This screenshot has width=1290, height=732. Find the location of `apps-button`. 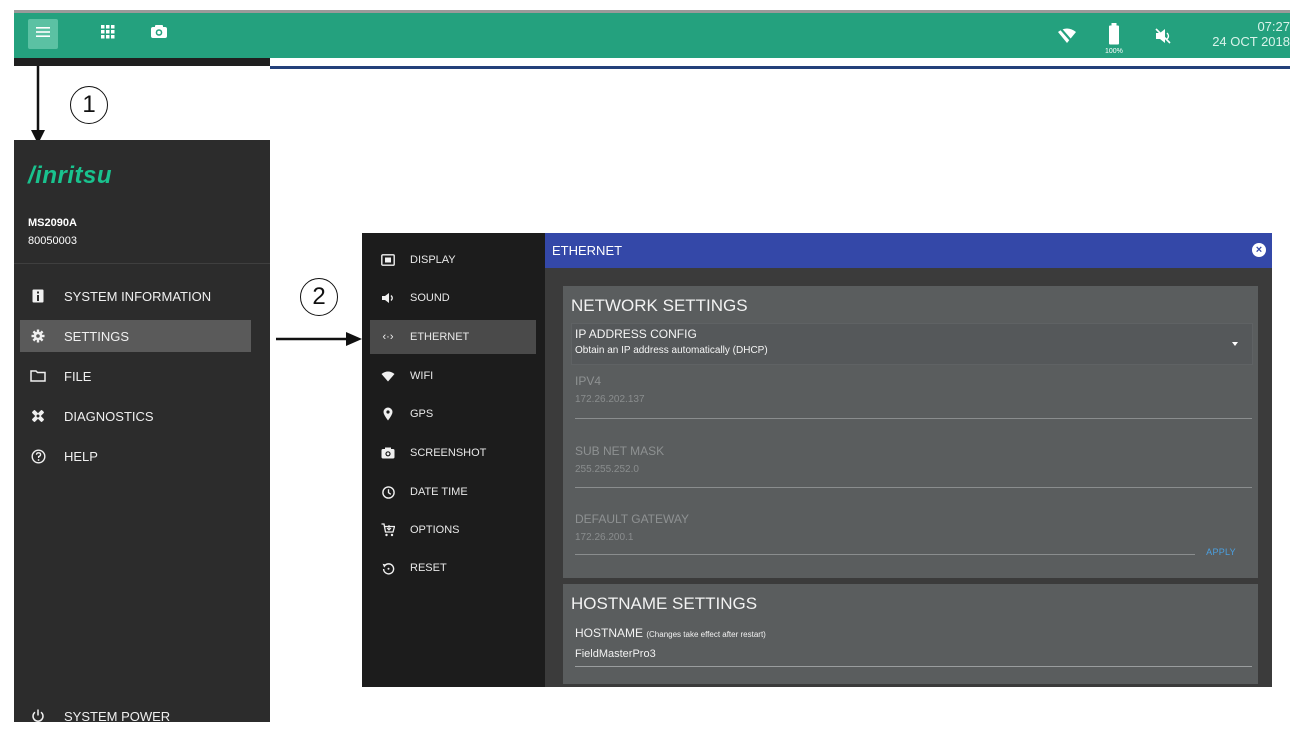

apps-button is located at coordinates (108, 34).